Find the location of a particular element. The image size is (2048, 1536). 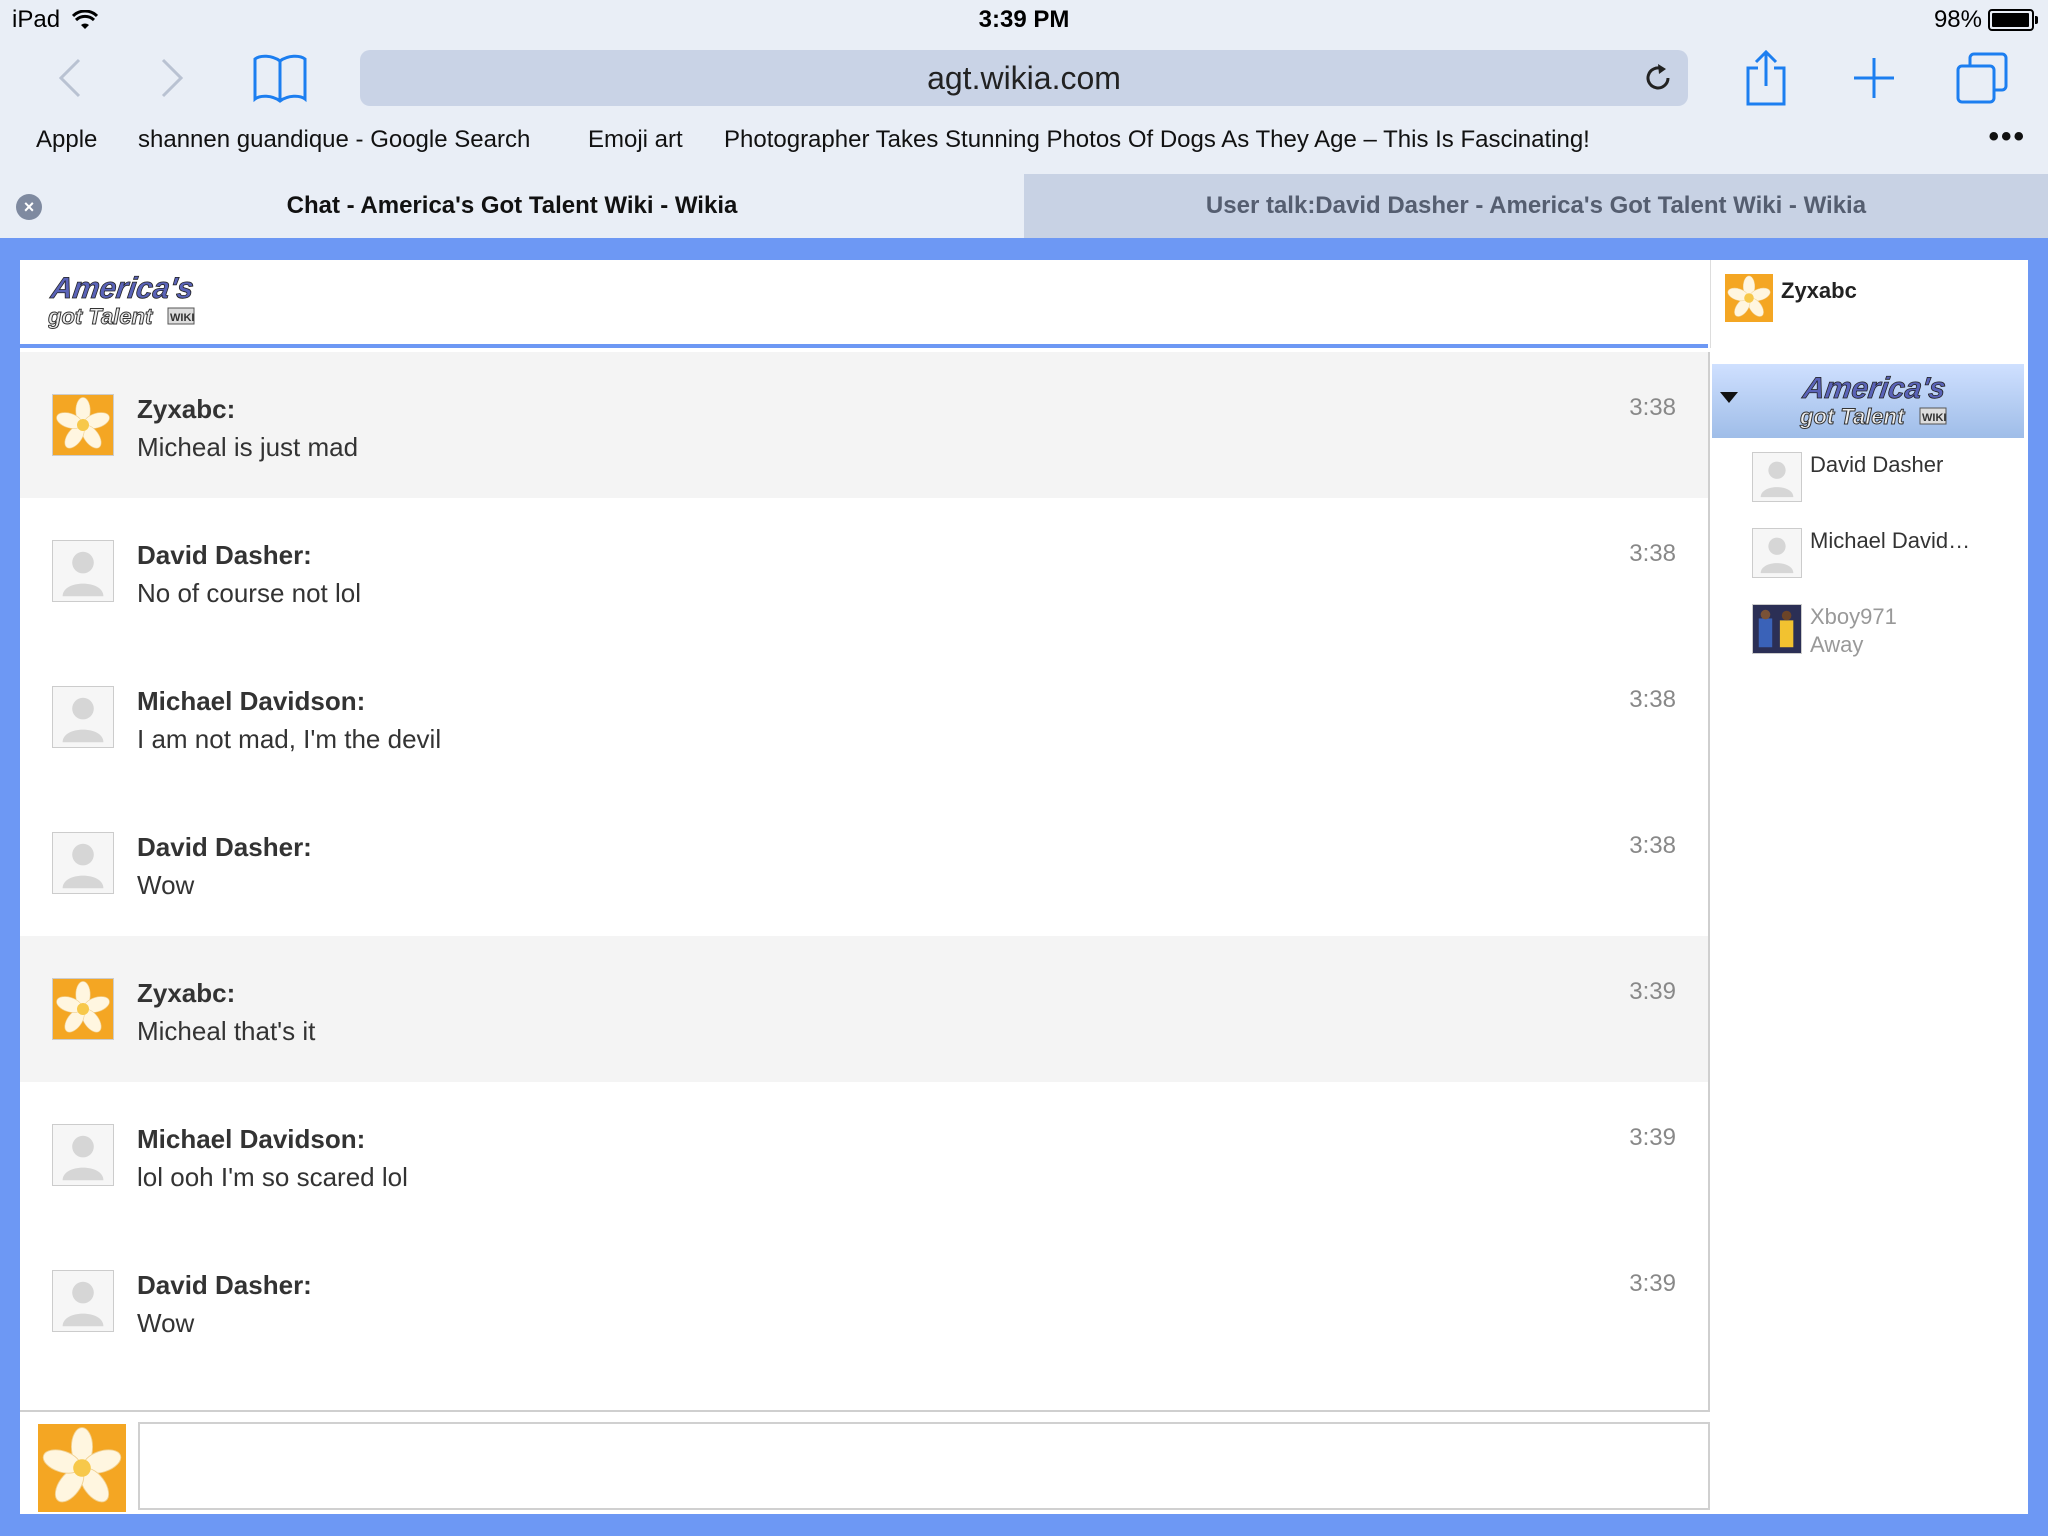

chevron-left-icon is located at coordinates (69, 78).